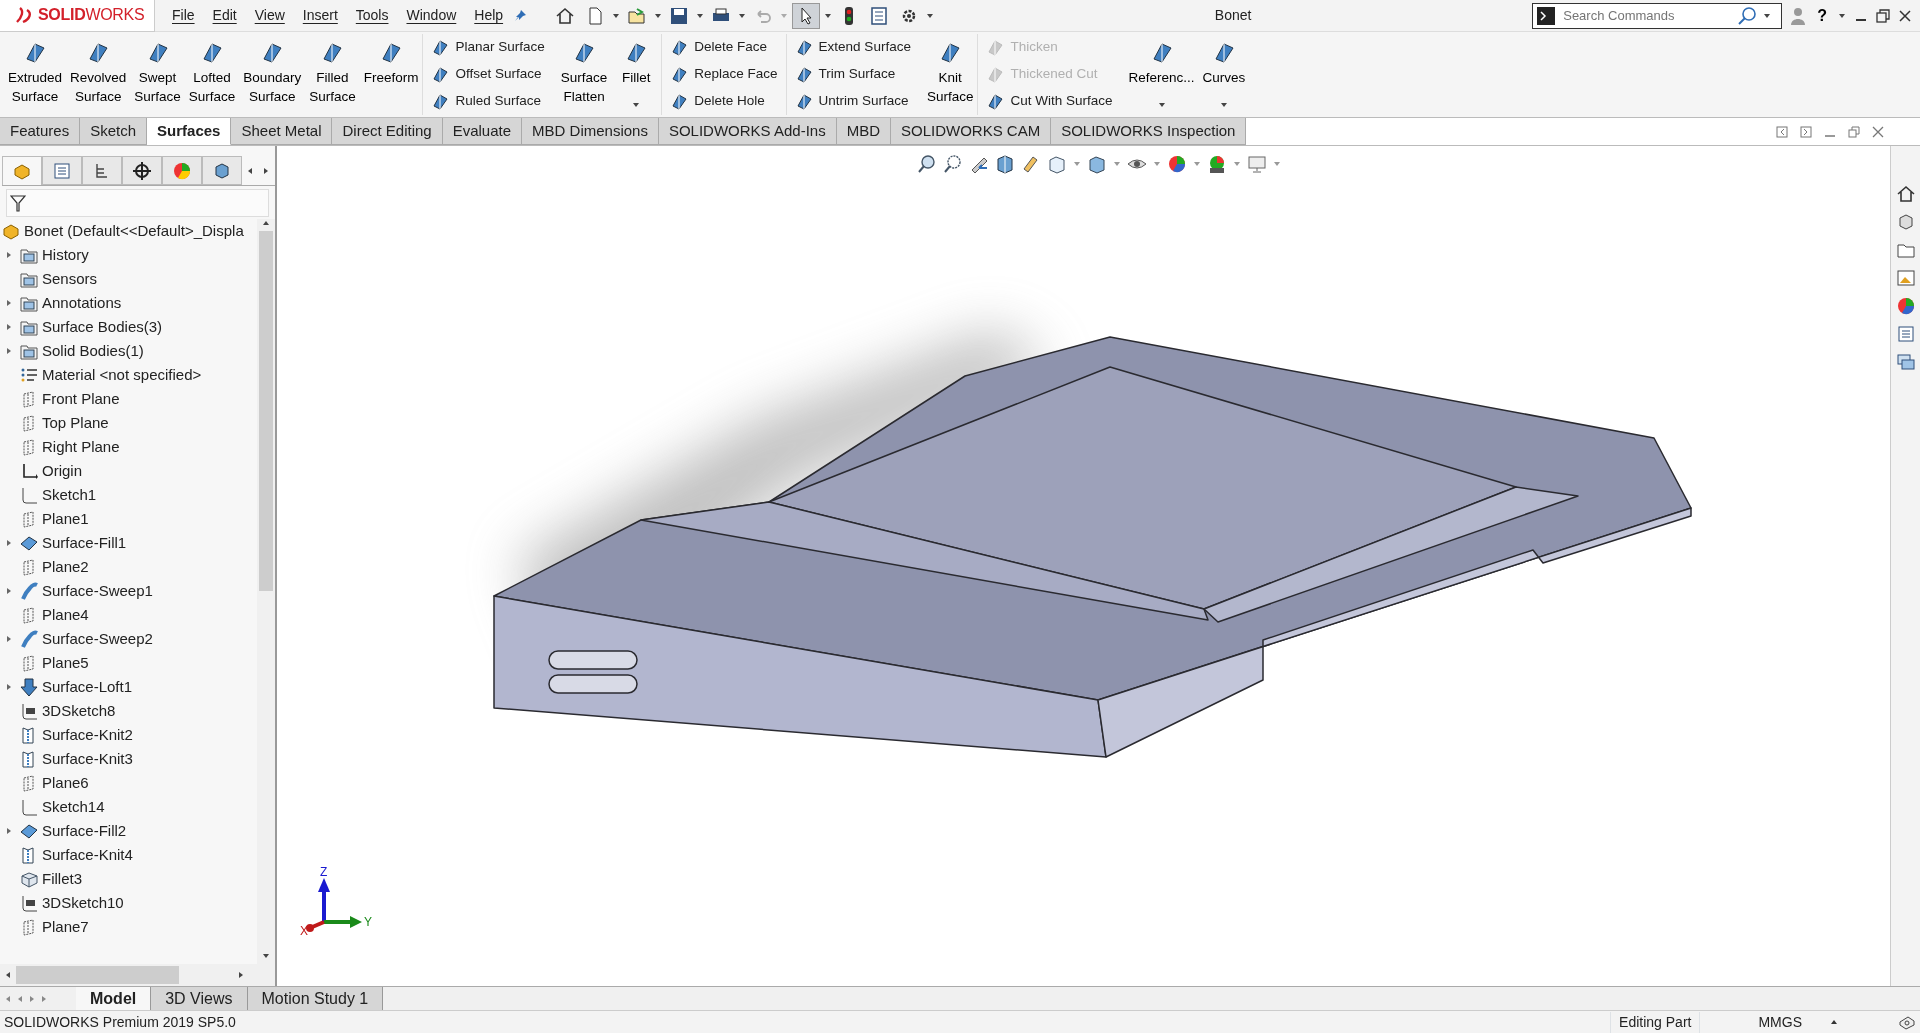 The height and width of the screenshot is (1033, 1920). What do you see at coordinates (1149, 131) in the screenshot?
I see `command-tab: SOLIDWORKS Inspection` at bounding box center [1149, 131].